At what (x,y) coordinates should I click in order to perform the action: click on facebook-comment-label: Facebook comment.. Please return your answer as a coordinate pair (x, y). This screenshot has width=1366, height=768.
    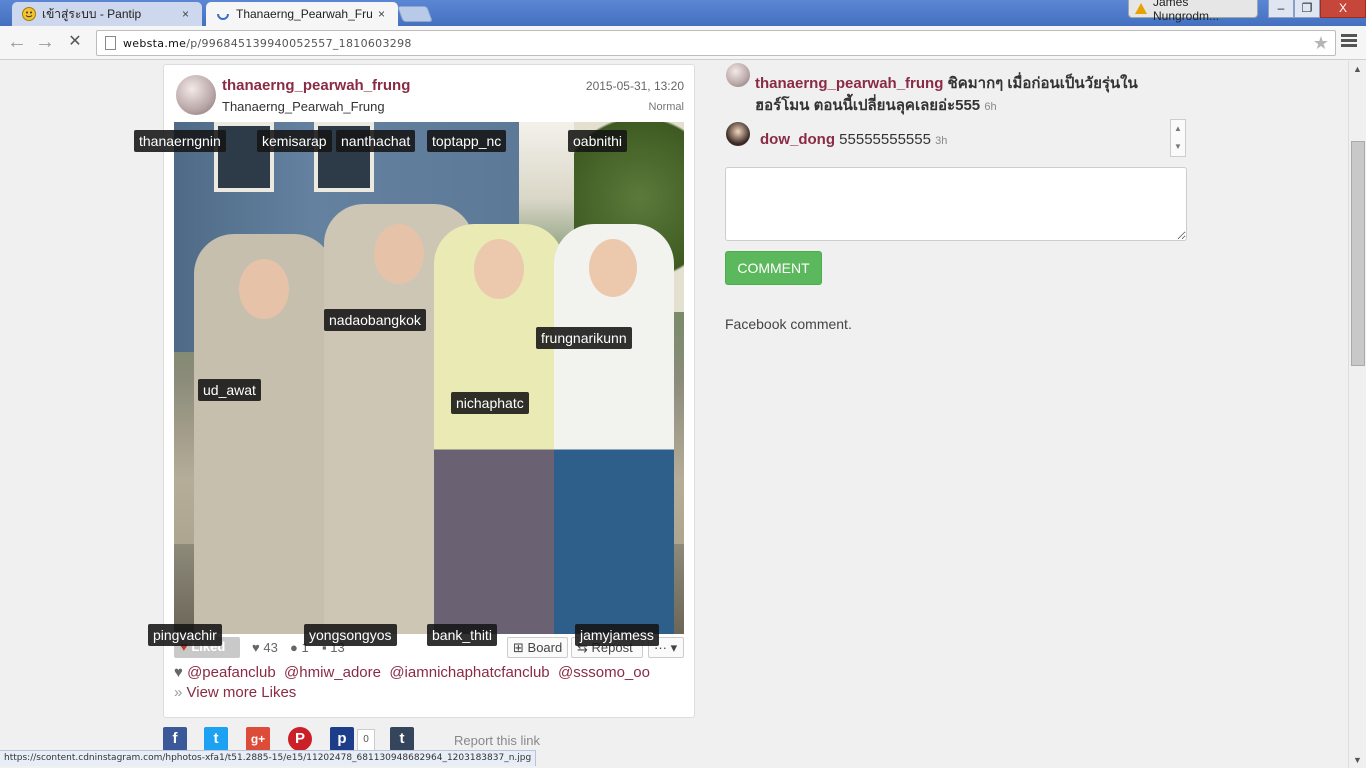
    Looking at the image, I should click on (788, 324).